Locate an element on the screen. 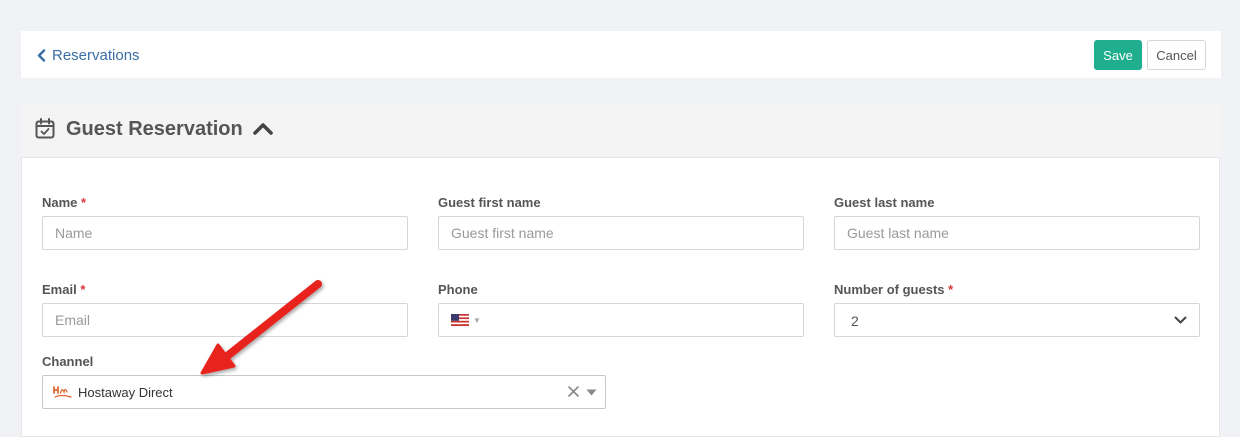  channel-selected-value: Hostaway Direct is located at coordinates (125, 392).